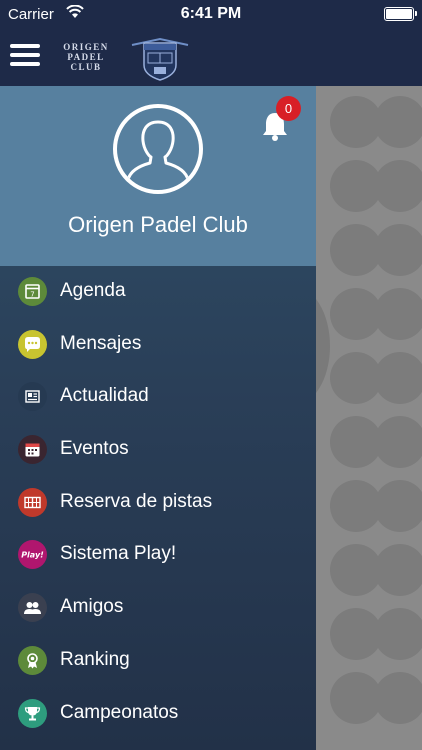 The width and height of the screenshot is (422, 750). What do you see at coordinates (158, 345) in the screenshot?
I see `menu-item-mensajes: Mensajes` at bounding box center [158, 345].